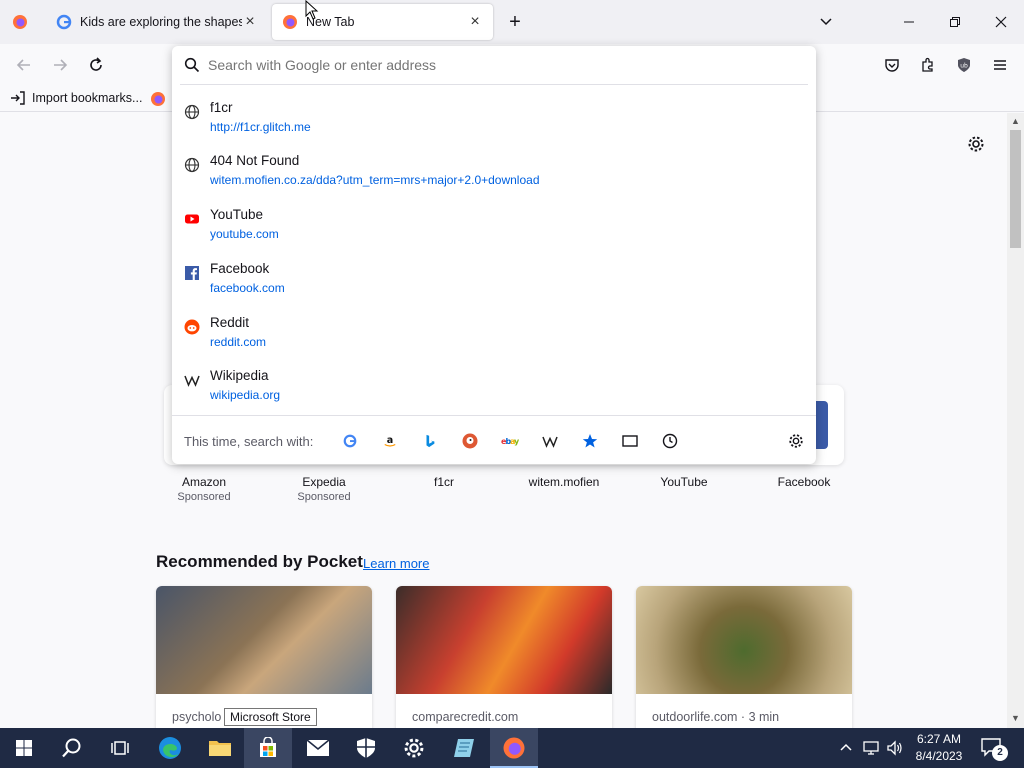 This screenshot has width=1024, height=768. Describe the element at coordinates (684, 482) in the screenshot. I see `shortcut-youtube: YouTube` at that location.